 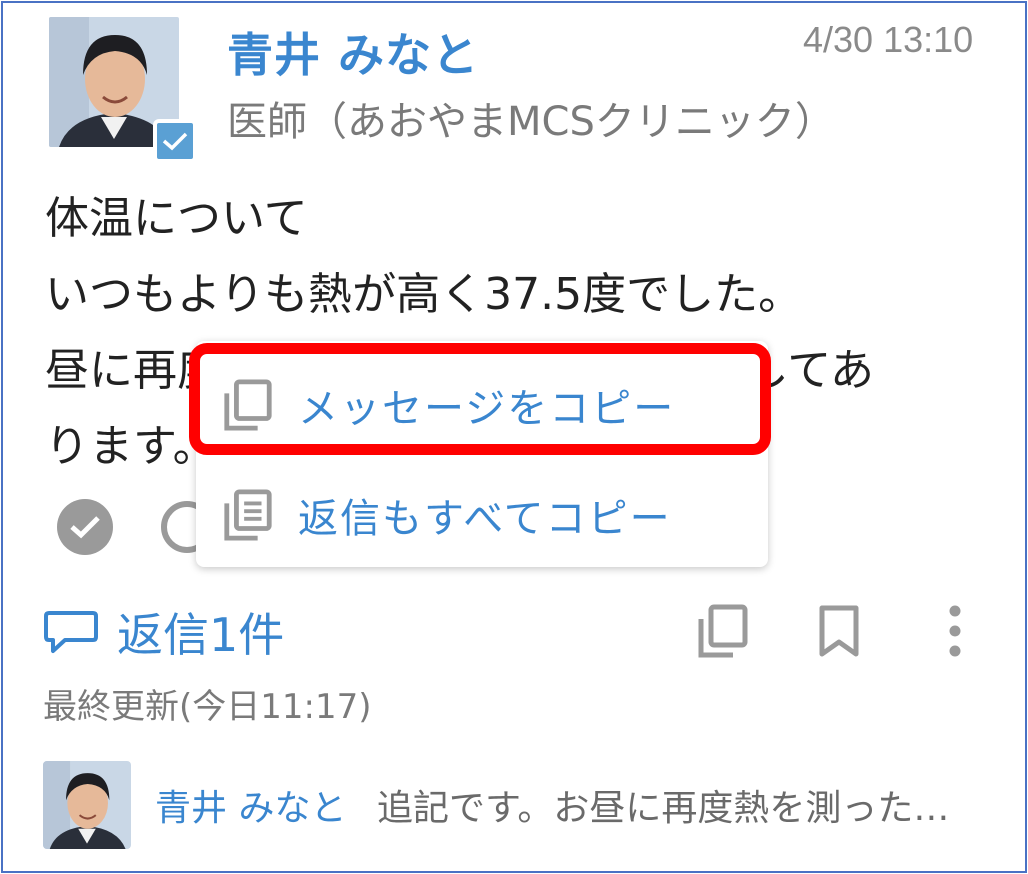 What do you see at coordinates (250, 805) in the screenshot?
I see `reply-author-name: 青井 みなと` at bounding box center [250, 805].